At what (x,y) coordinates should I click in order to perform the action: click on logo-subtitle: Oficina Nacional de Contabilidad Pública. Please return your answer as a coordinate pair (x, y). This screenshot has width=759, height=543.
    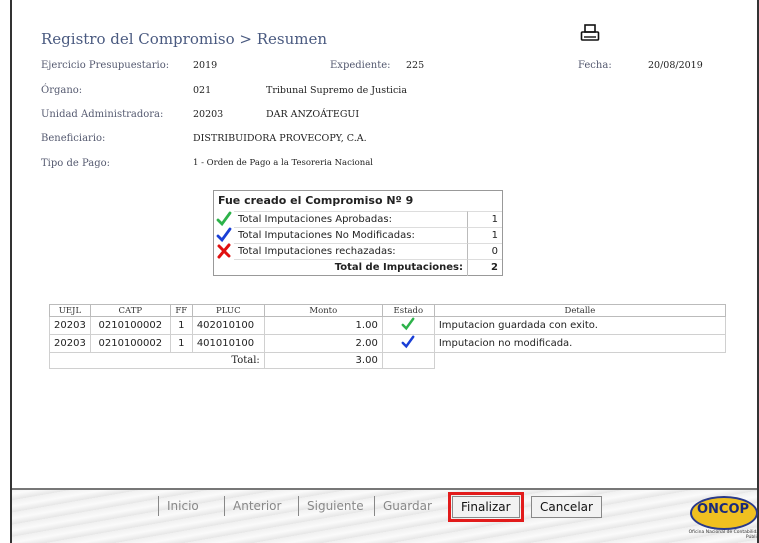
    Looking at the image, I should click on (723, 535).